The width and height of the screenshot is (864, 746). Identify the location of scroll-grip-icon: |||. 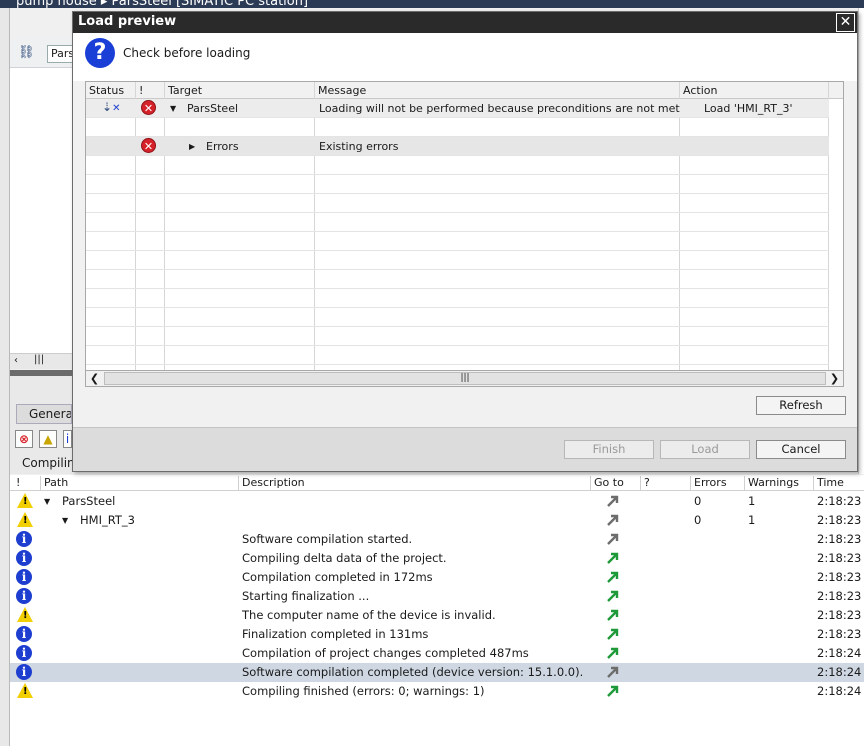
(39, 359).